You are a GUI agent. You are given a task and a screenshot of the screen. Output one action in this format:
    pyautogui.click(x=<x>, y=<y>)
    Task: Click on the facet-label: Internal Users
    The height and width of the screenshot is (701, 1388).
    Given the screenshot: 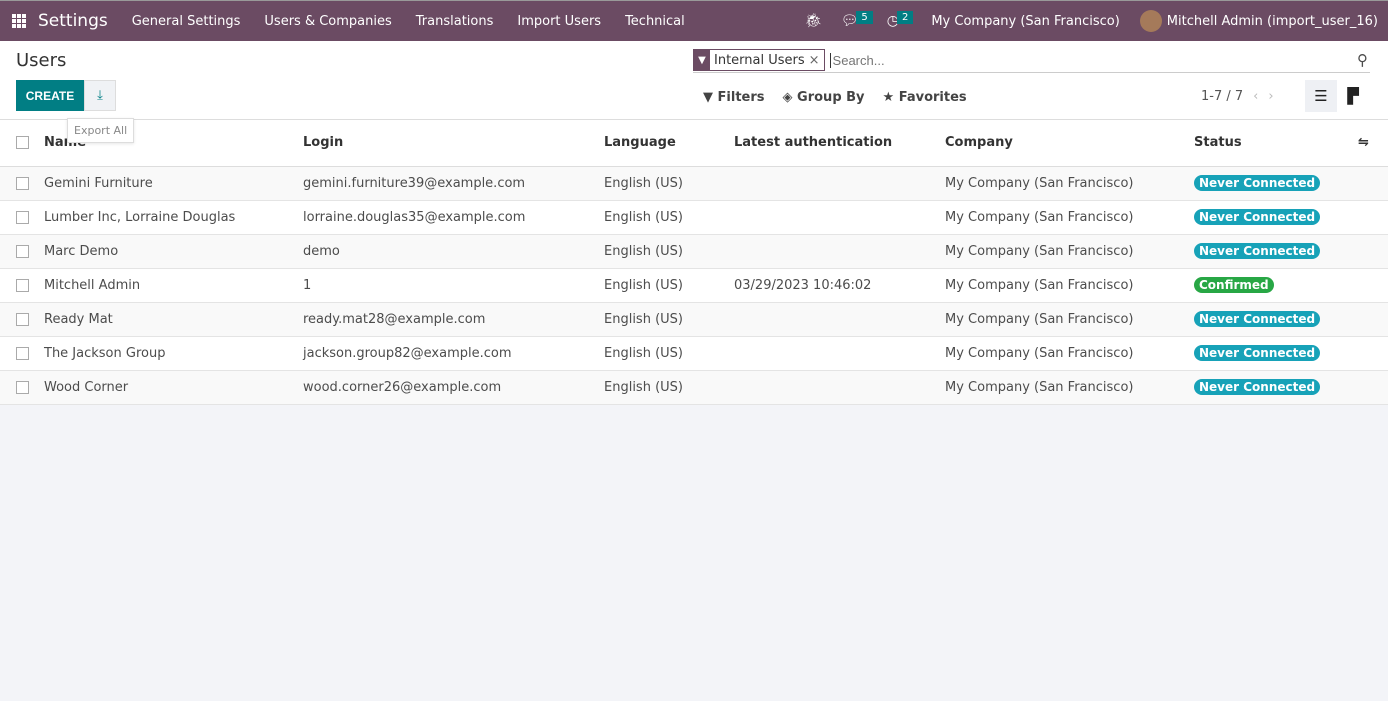 What is the action you would take?
    pyautogui.click(x=759, y=60)
    